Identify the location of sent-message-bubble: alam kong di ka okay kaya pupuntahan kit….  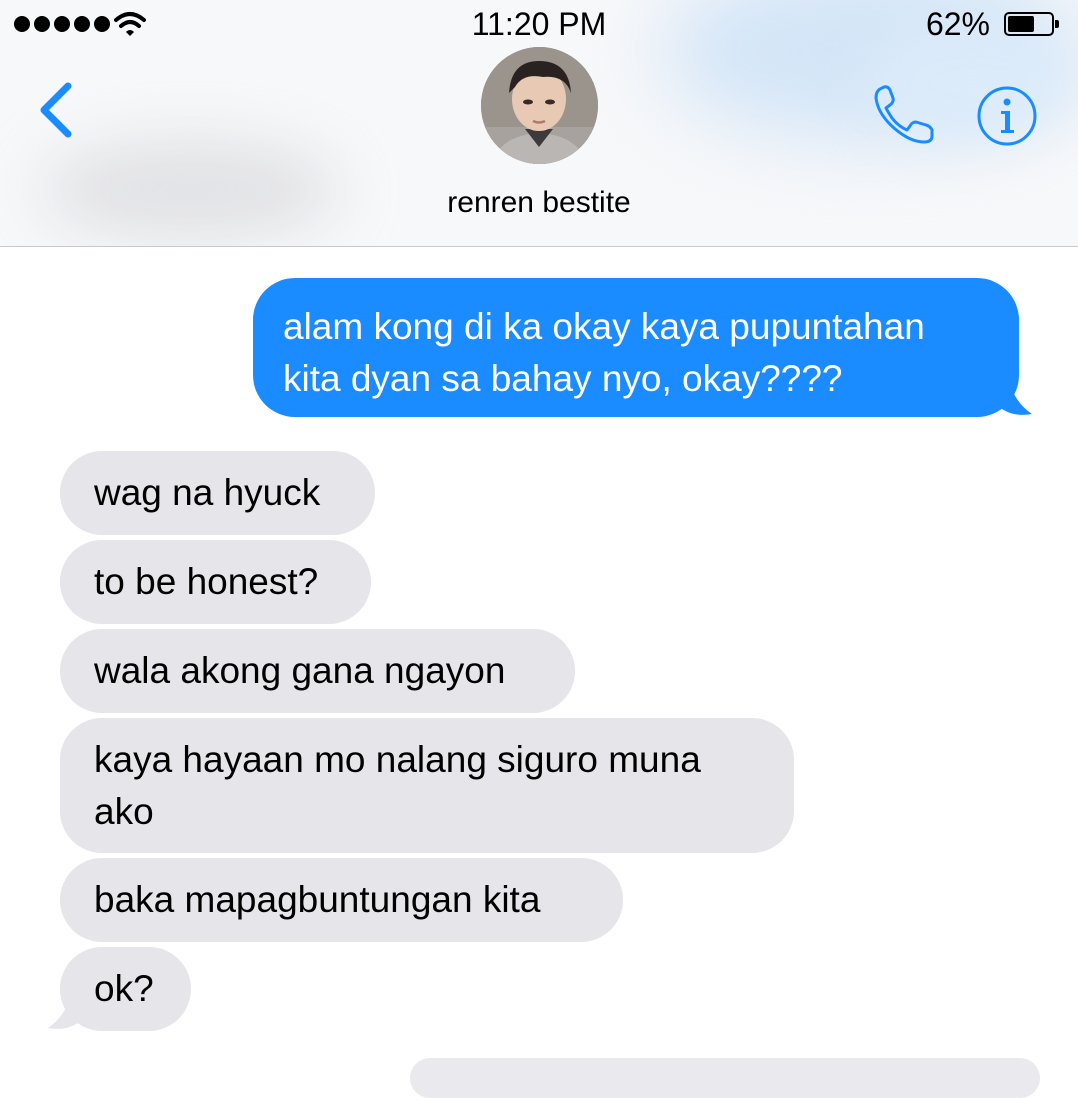
(636, 347).